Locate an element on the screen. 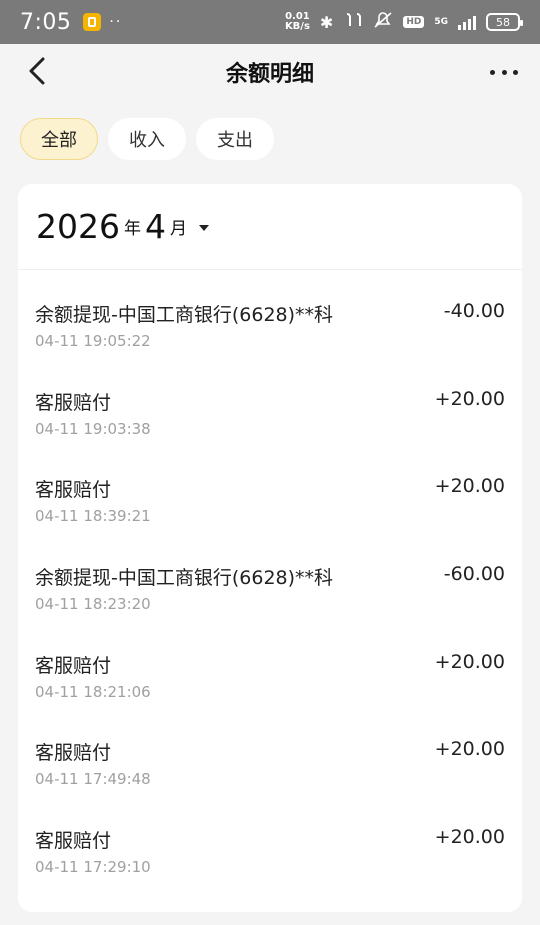 This screenshot has width=540, height=925. notification-app-icon is located at coordinates (92, 22).